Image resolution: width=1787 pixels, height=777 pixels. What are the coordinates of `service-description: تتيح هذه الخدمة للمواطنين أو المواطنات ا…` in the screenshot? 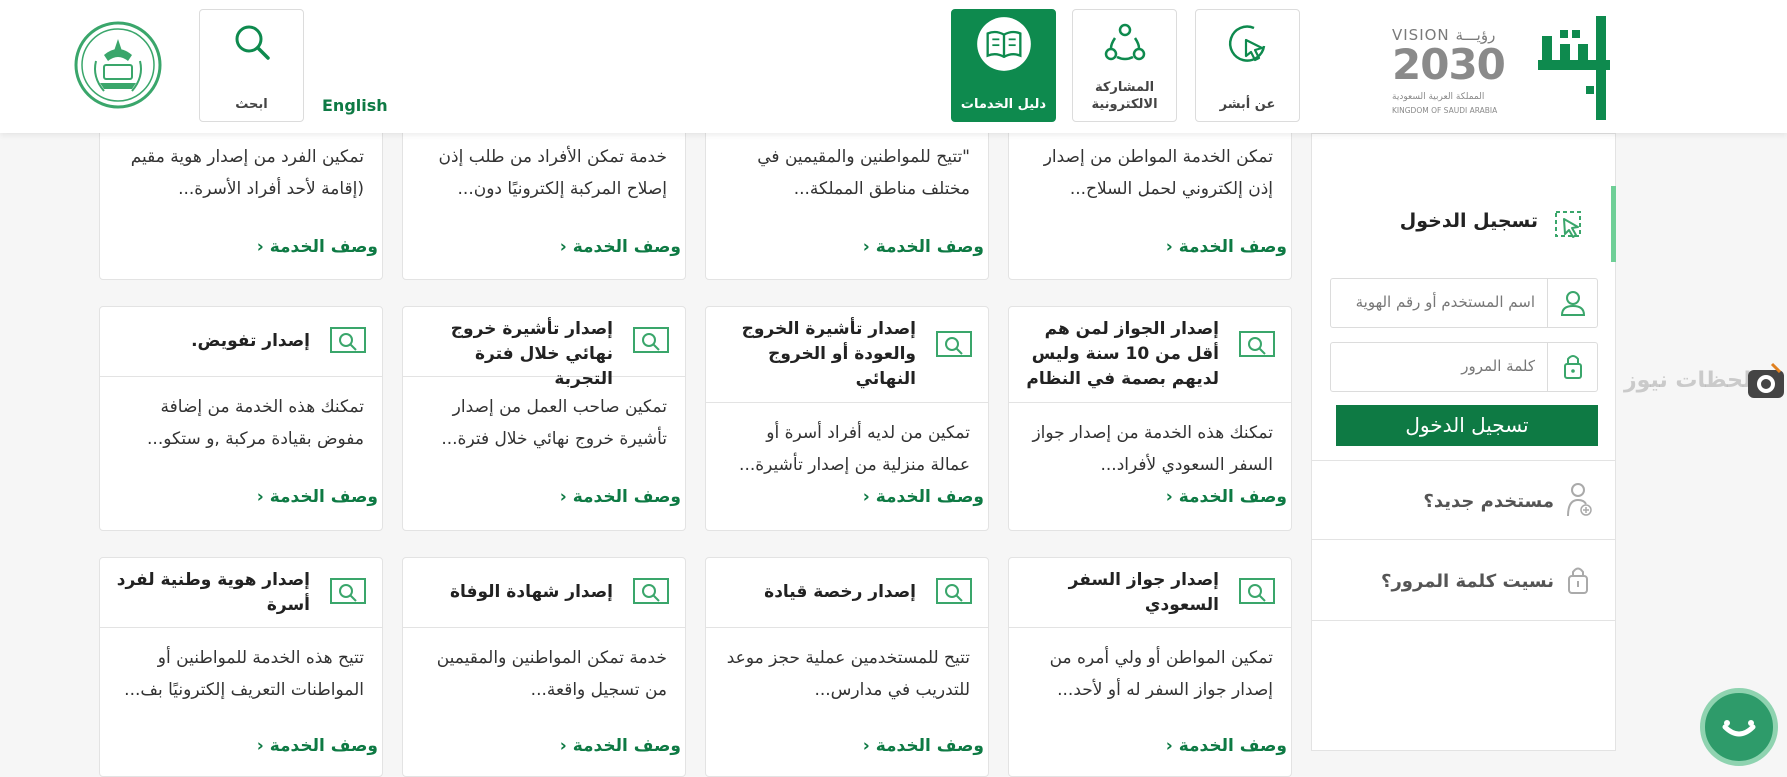 It's located at (244, 674).